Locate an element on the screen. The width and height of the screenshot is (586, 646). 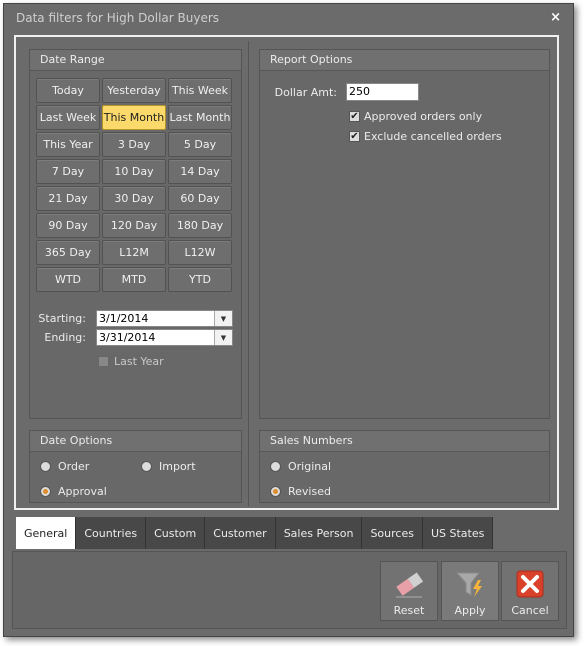
order-radio is located at coordinates (45, 466).